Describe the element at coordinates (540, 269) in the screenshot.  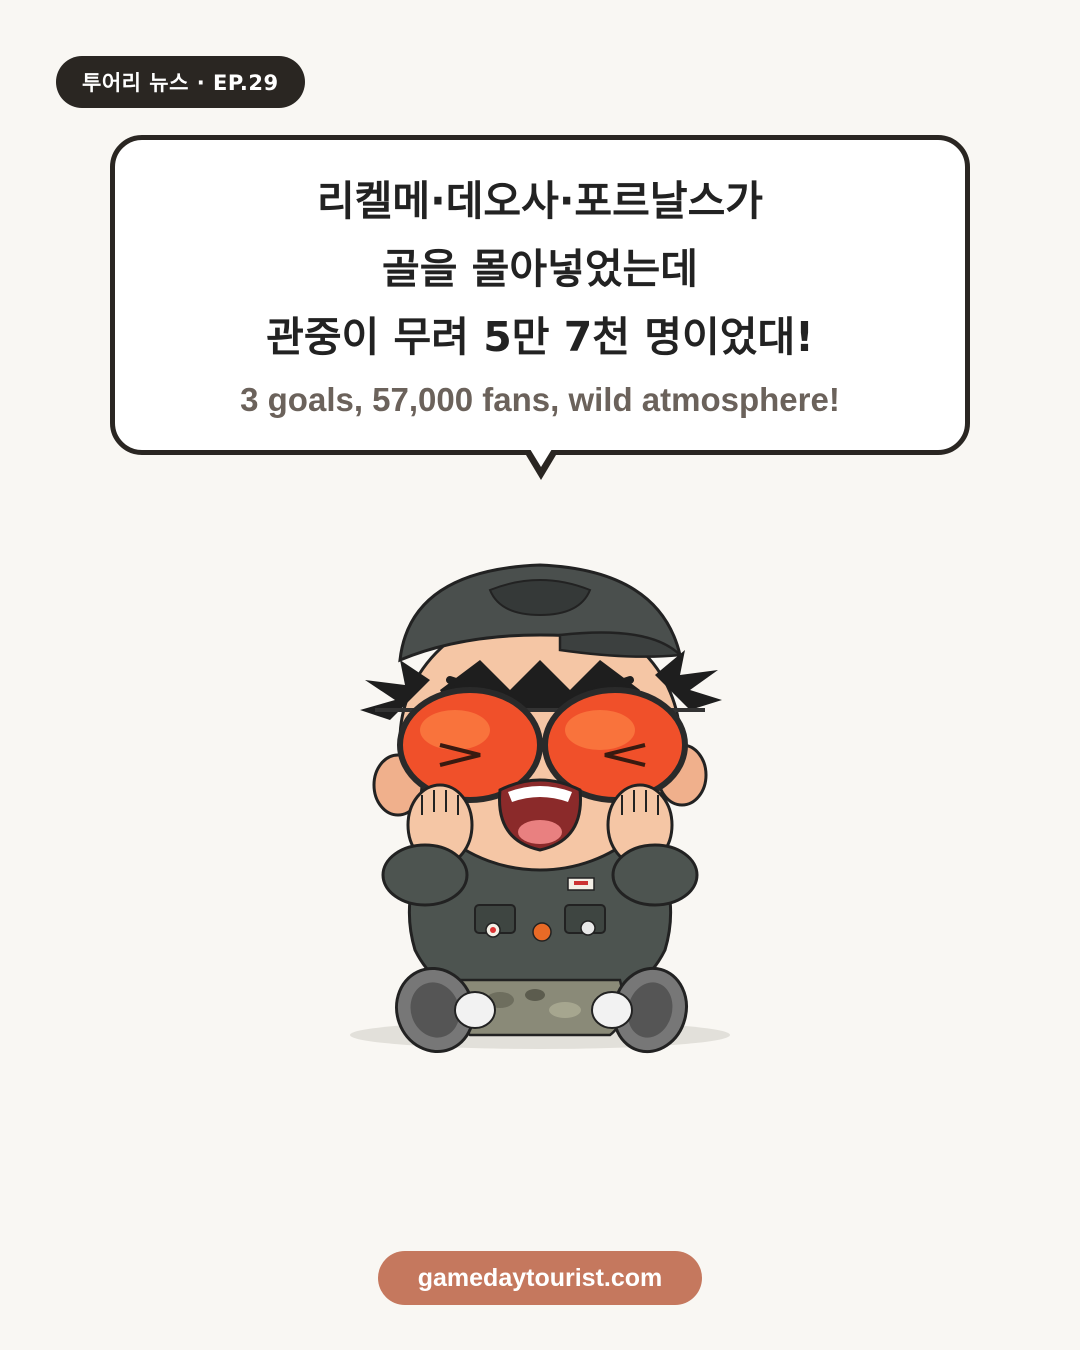
I see `headline-line-2: 골을 몰아넣었는데` at that location.